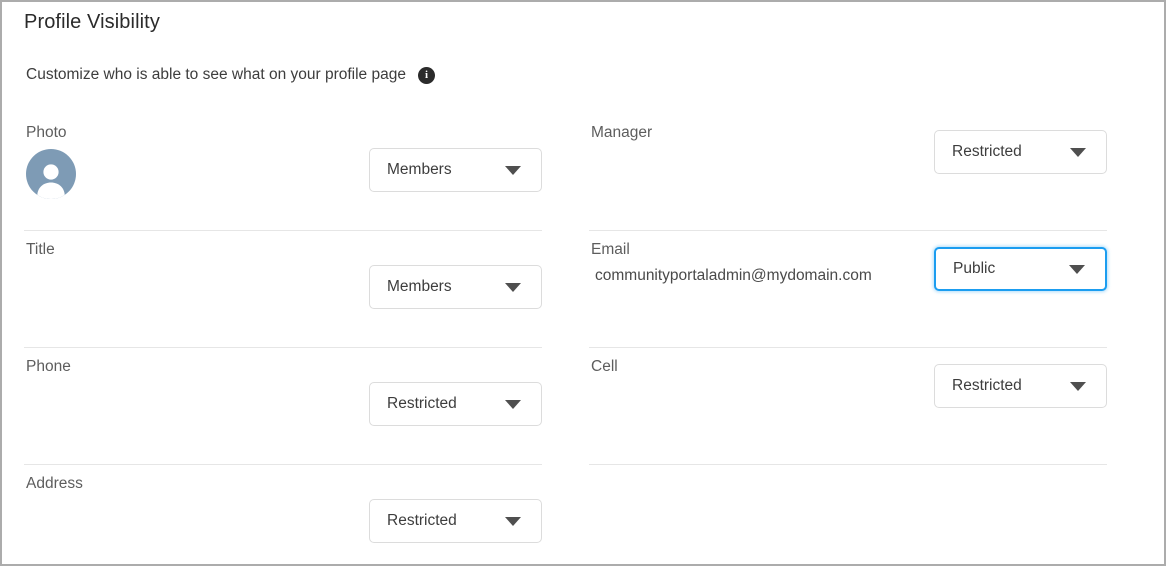  What do you see at coordinates (455, 287) in the screenshot?
I see `visibility-dropdown-title: Members` at bounding box center [455, 287].